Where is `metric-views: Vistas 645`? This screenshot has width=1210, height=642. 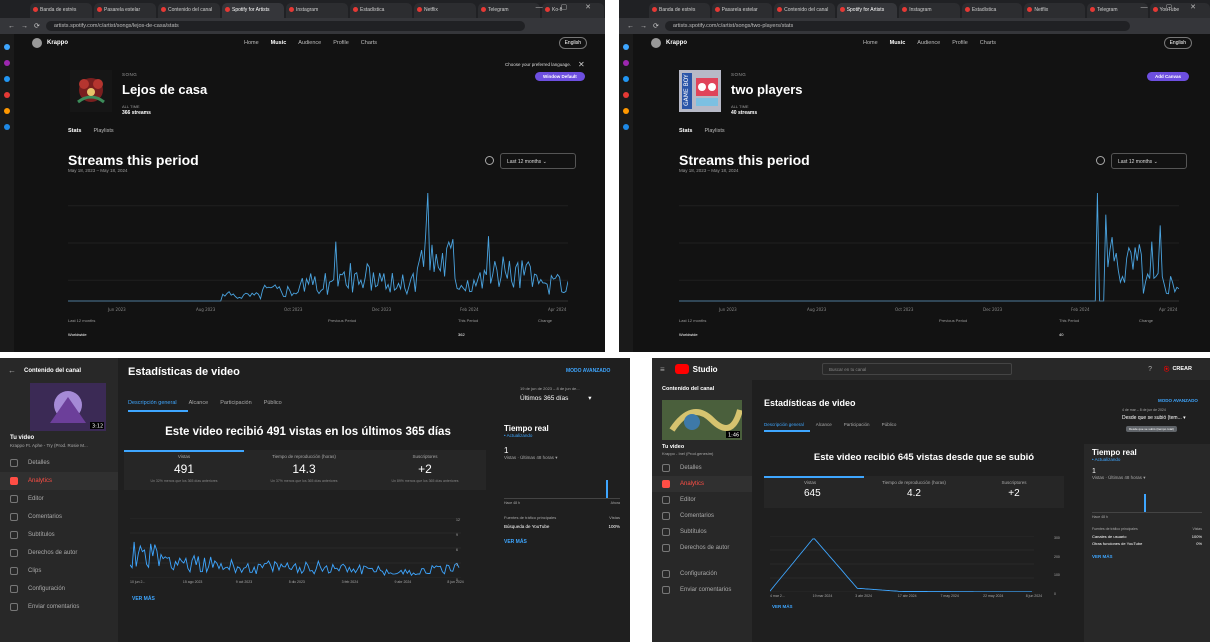
metric-views: Vistas 645 is located at coordinates (814, 489).